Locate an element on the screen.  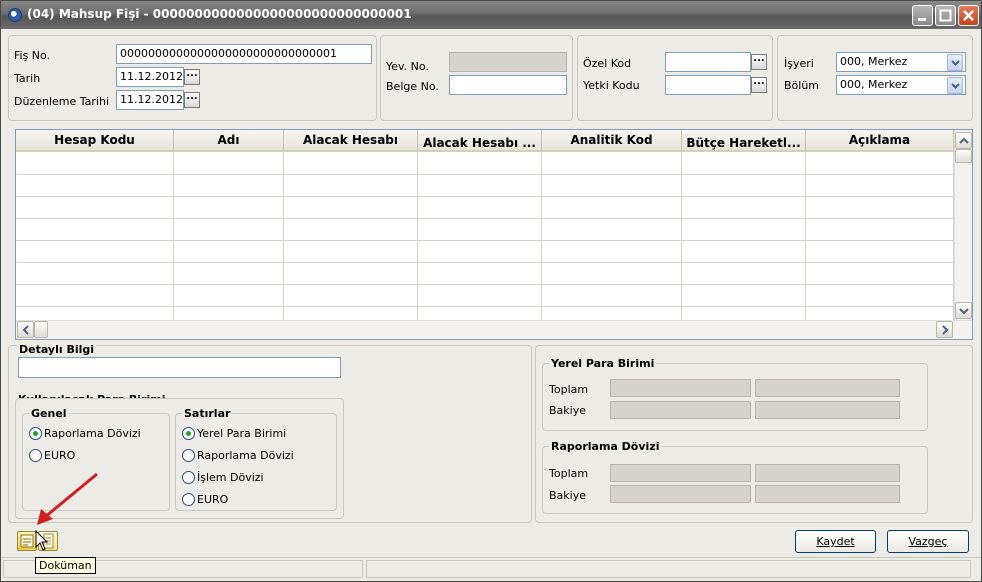
document-button is located at coordinates (27, 541).